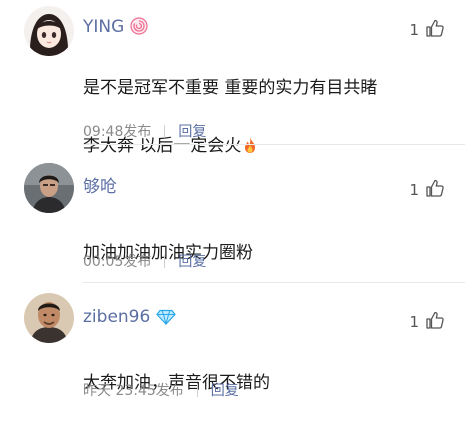 The height and width of the screenshot is (427, 465). I want to click on username-text: ziben96, so click(117, 317).